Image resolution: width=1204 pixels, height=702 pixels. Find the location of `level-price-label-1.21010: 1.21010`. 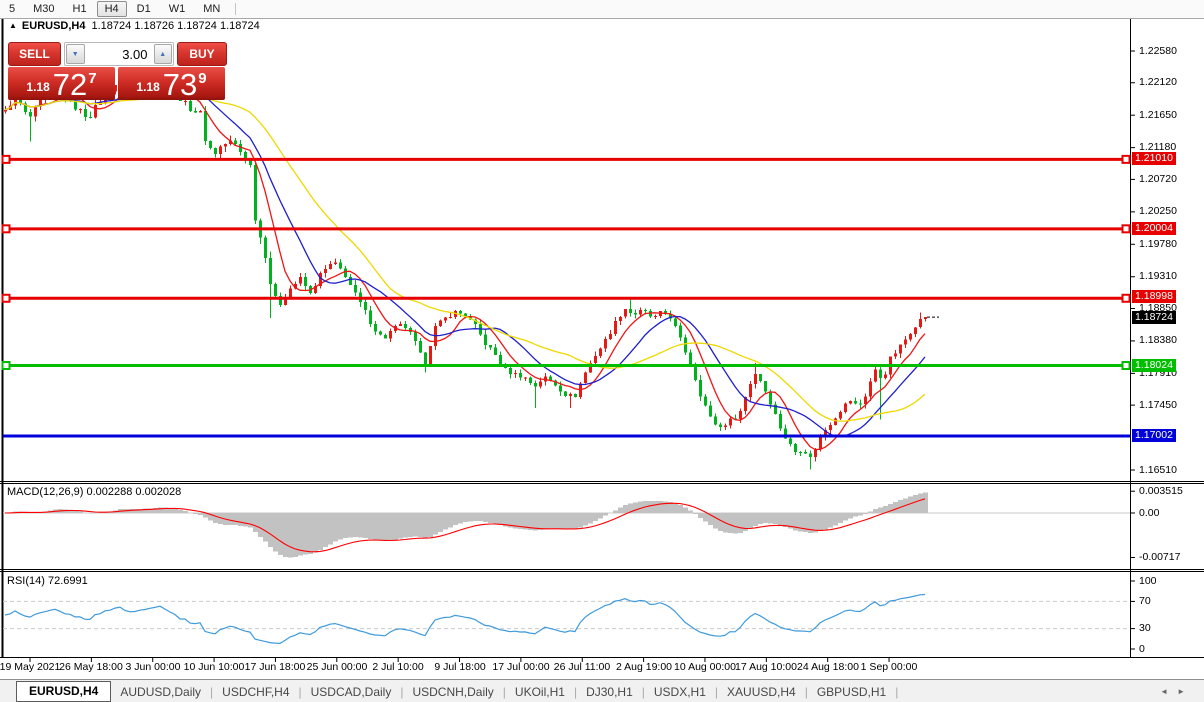

level-price-label-1.21010: 1.21010 is located at coordinates (1154, 158).